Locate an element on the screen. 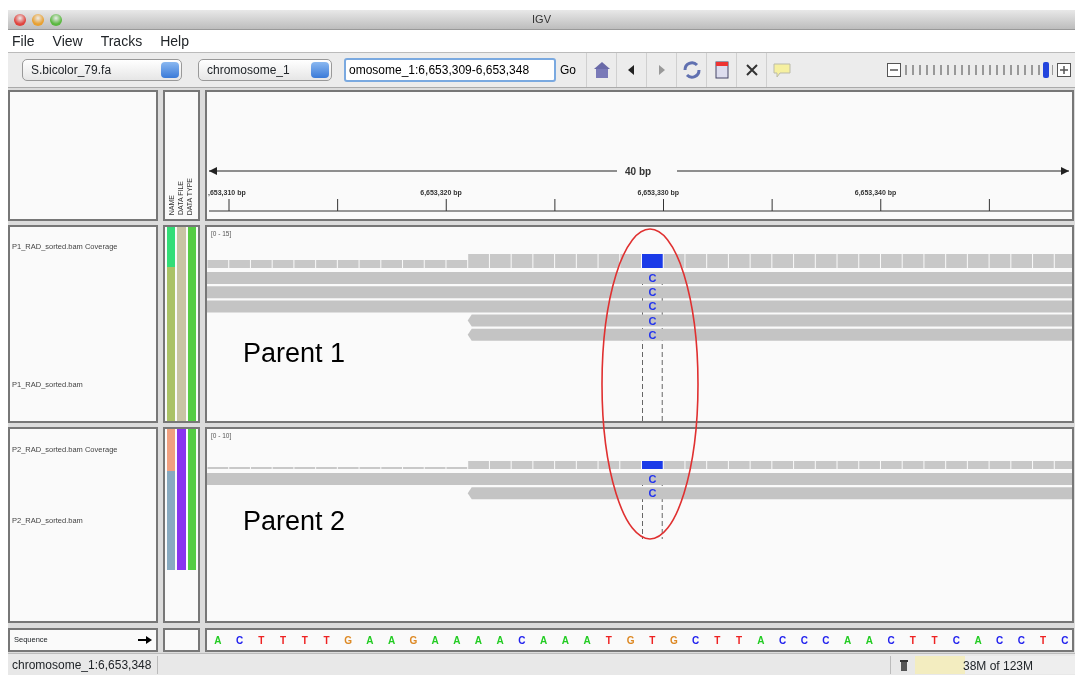  chromosome-dropdown: chromosome_1 is located at coordinates (265, 70).